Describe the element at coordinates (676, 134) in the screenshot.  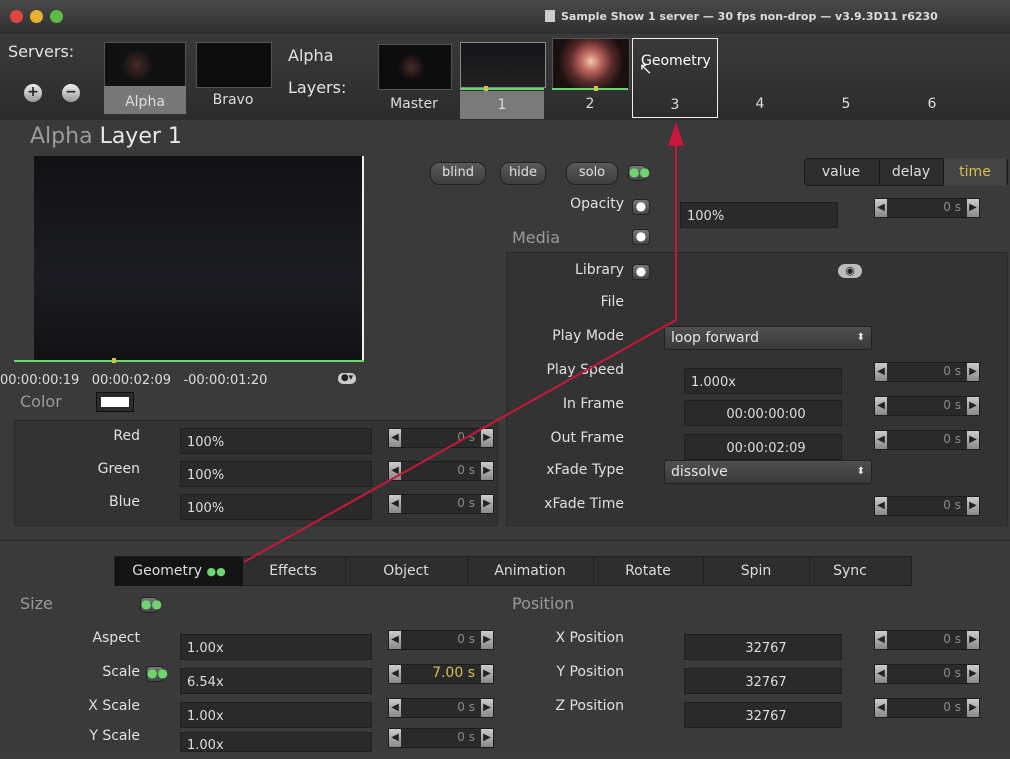
I see `arrow-head` at that location.